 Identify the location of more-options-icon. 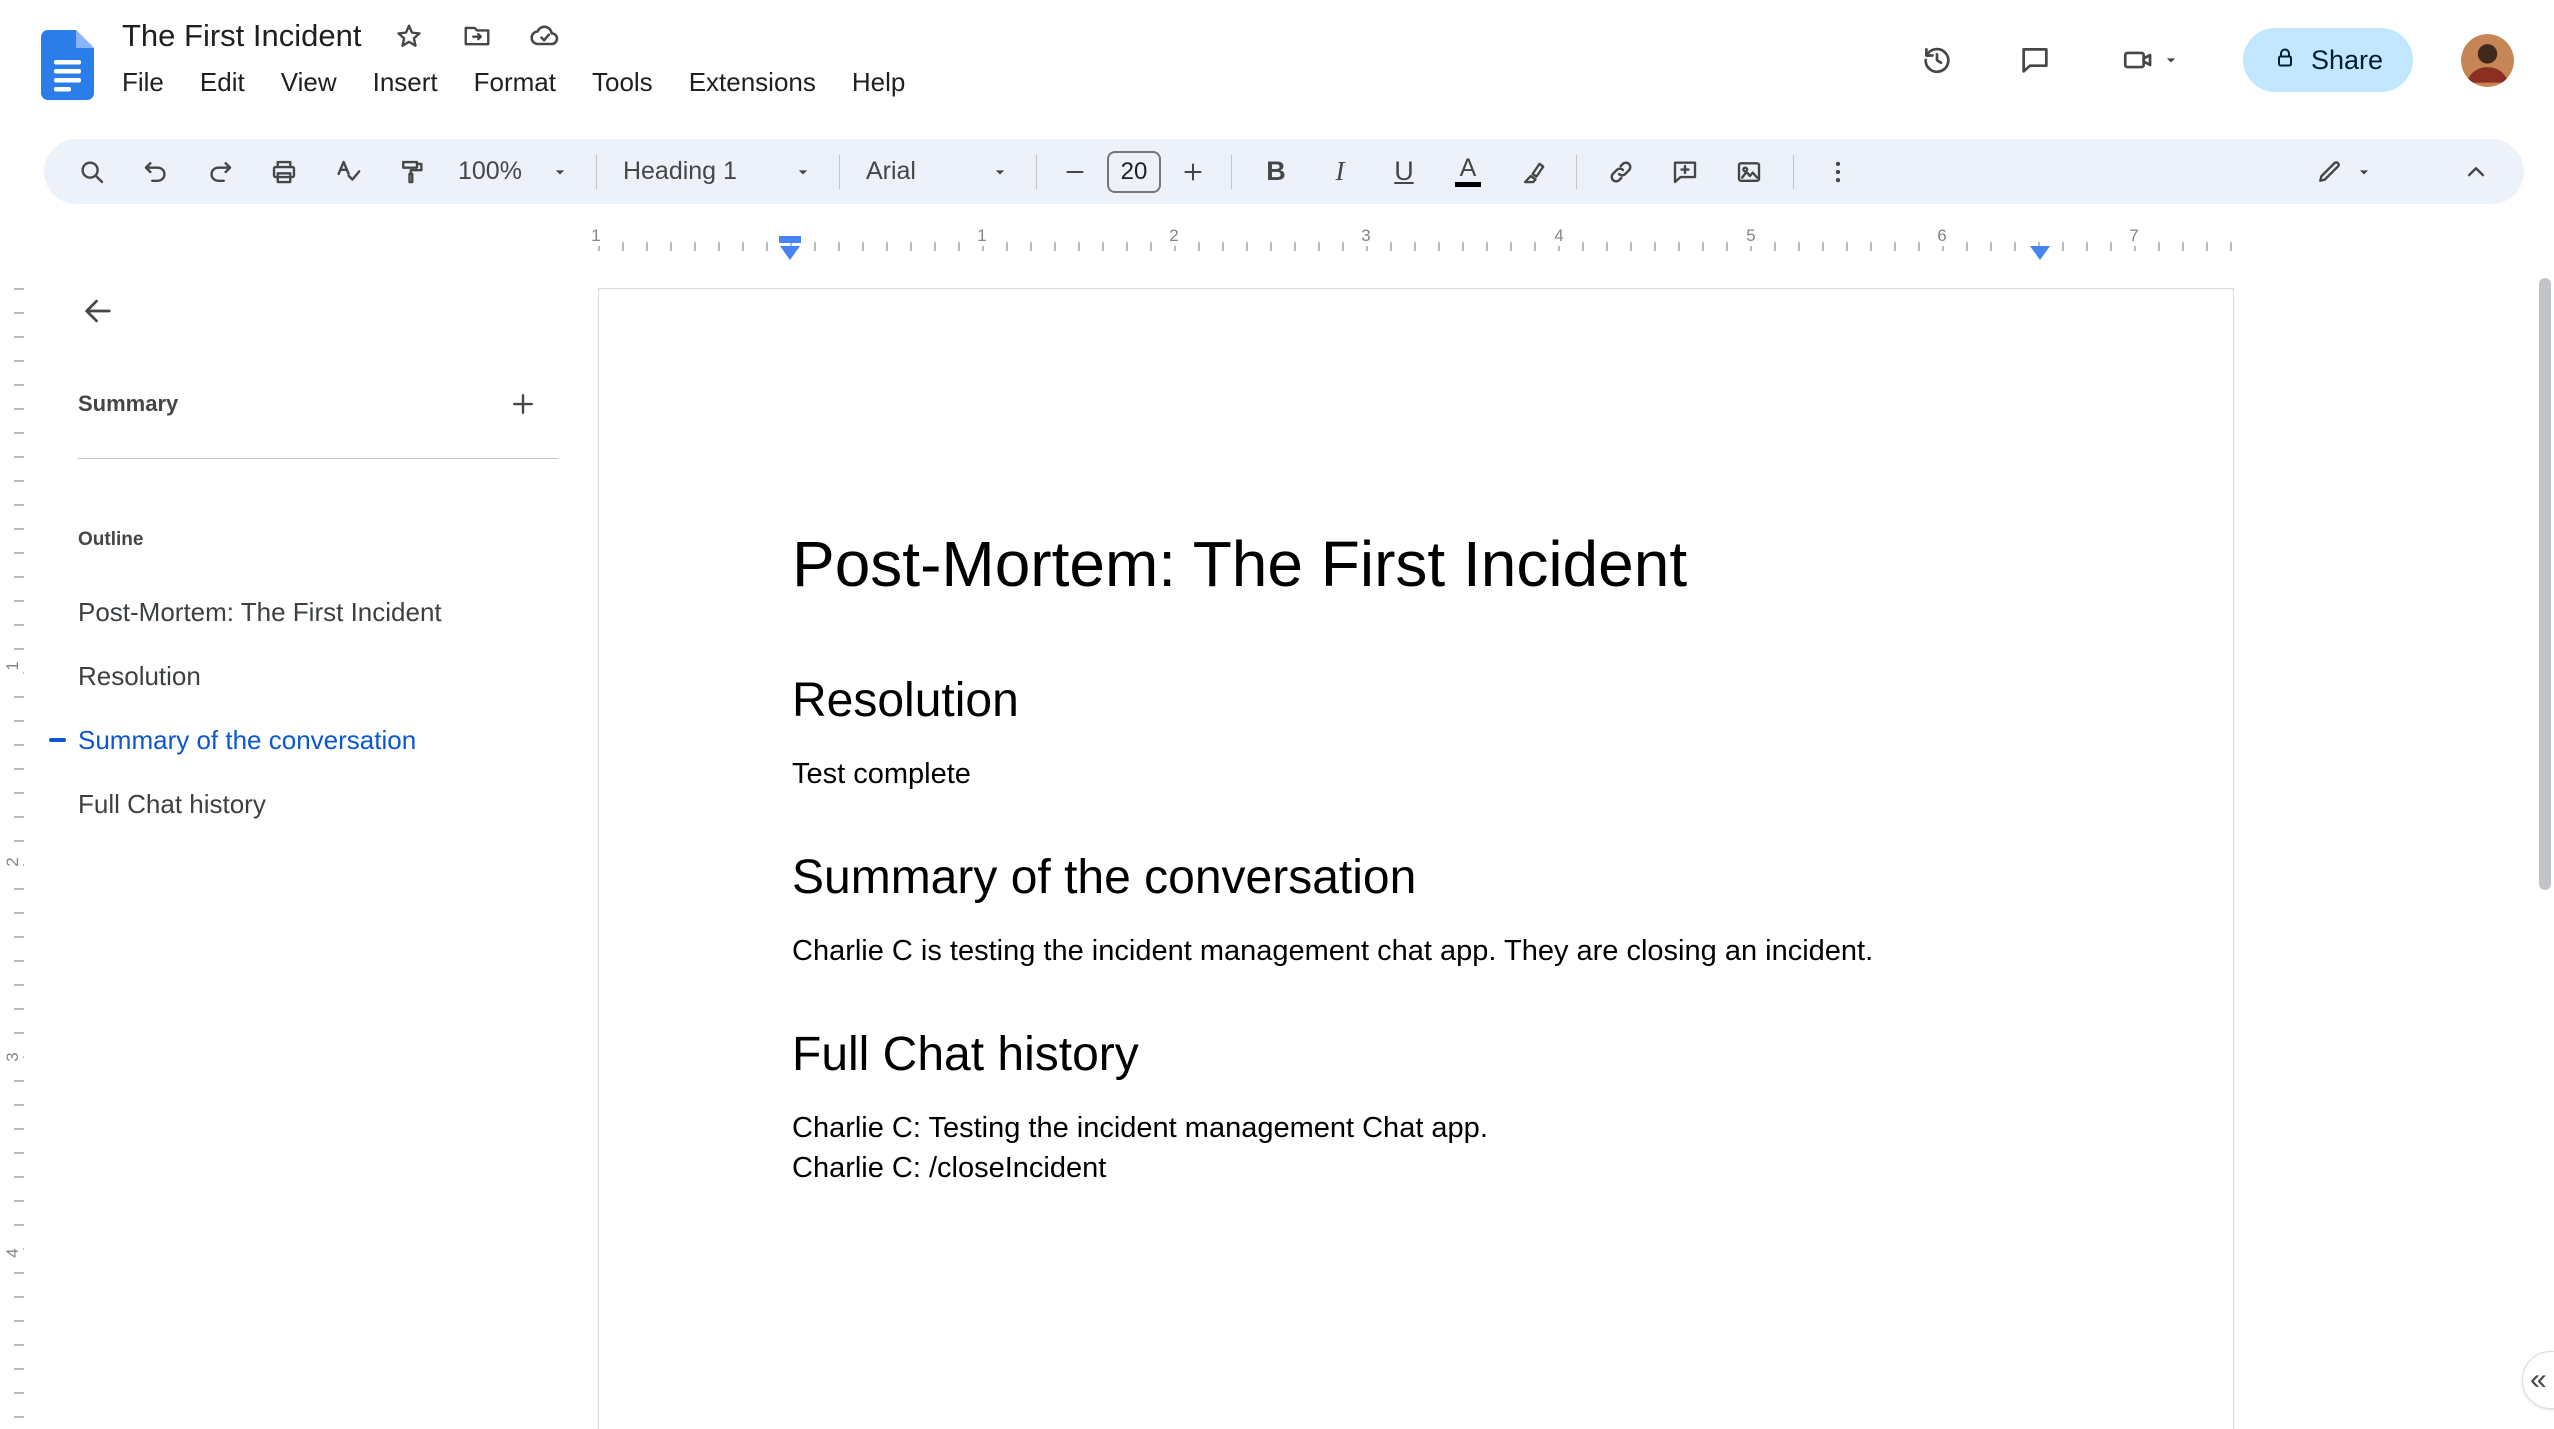
(1838, 172).